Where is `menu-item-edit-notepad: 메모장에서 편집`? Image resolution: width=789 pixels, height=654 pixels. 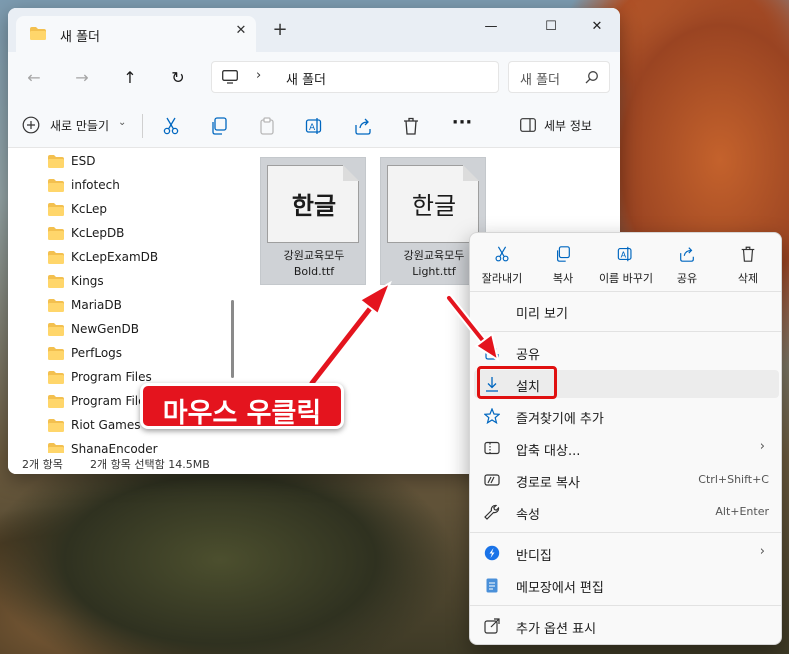
menu-item-edit-notepad: 메모장에서 편집 is located at coordinates (626, 585).